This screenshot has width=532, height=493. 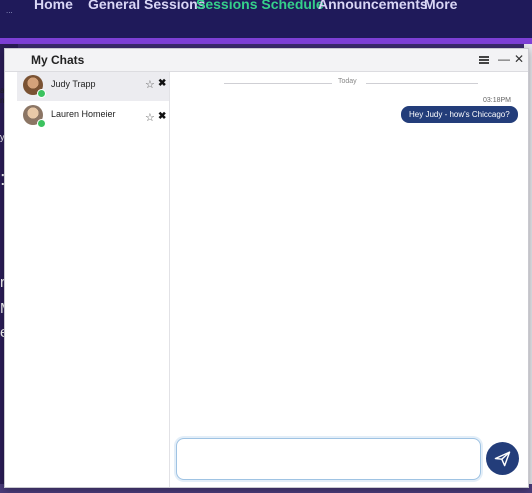 What do you see at coordinates (484, 60) in the screenshot?
I see `list-icon` at bounding box center [484, 60].